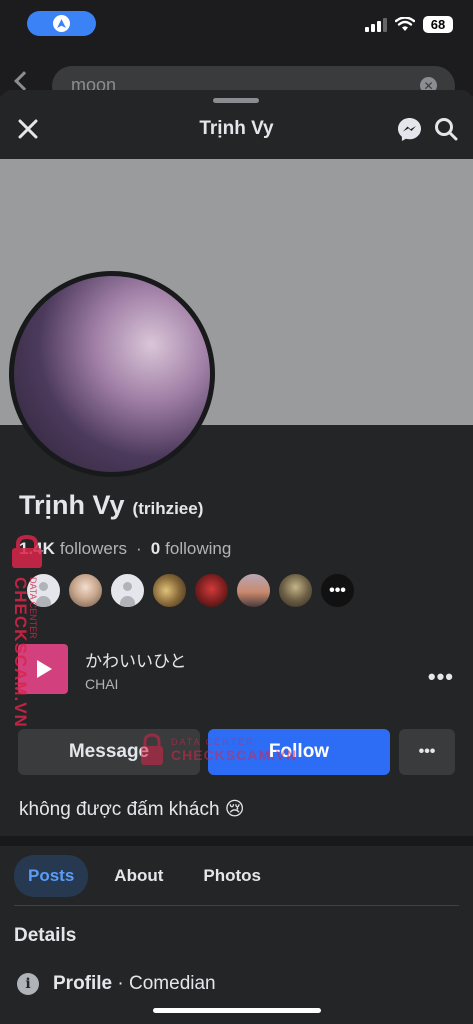 The height and width of the screenshot is (1024, 473). What do you see at coordinates (438, 24) in the screenshot?
I see `battery-indicator: 68` at bounding box center [438, 24].